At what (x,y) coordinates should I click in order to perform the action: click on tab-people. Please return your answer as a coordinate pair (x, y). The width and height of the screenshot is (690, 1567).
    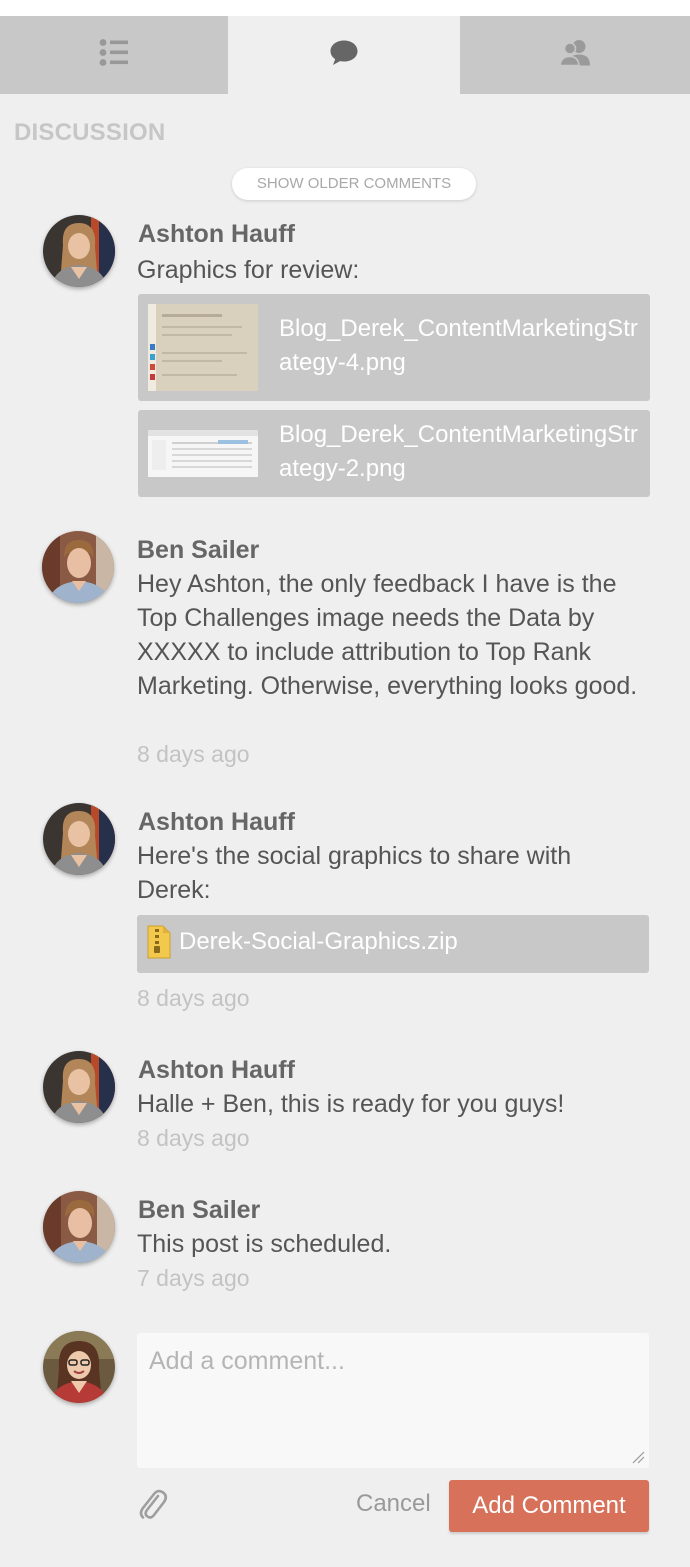
    Looking at the image, I should click on (575, 55).